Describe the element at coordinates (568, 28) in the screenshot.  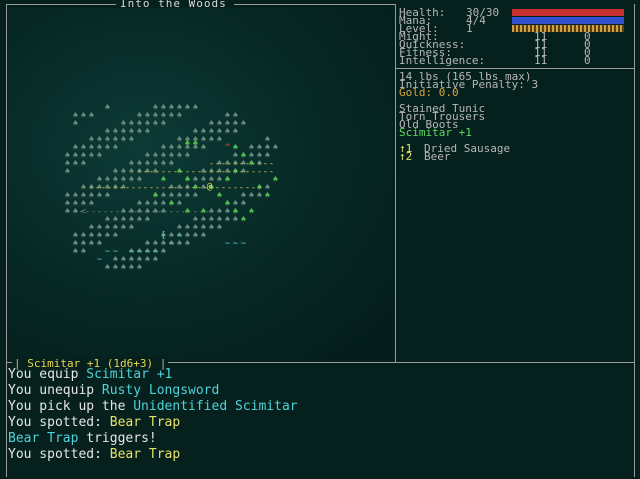
I see `xp-bar` at that location.